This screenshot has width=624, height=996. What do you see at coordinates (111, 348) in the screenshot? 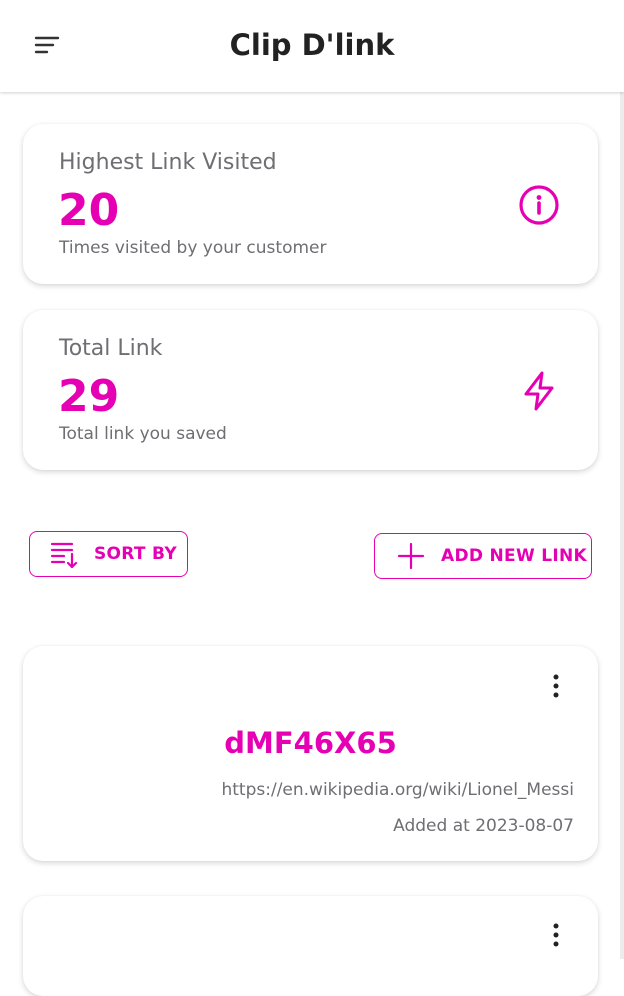
I see `stat-label: Total Link` at bounding box center [111, 348].